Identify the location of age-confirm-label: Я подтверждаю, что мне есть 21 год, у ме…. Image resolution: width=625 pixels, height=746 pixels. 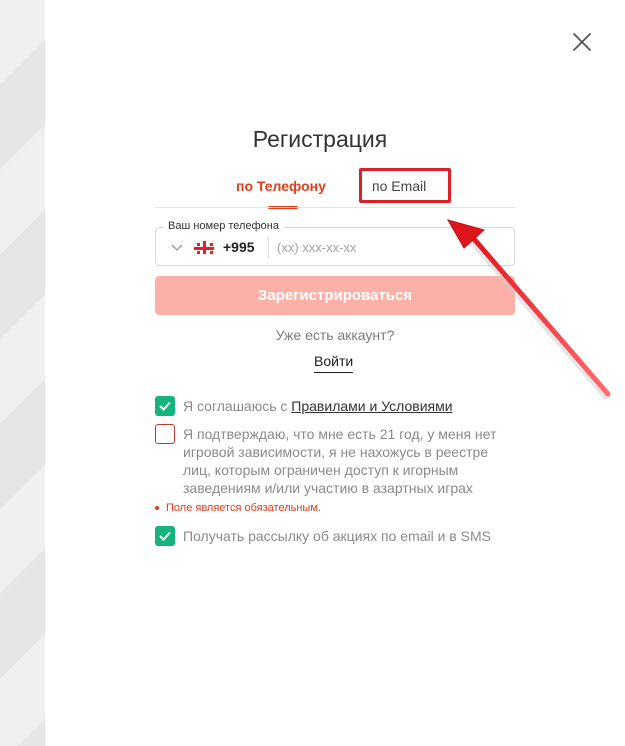
(340, 461).